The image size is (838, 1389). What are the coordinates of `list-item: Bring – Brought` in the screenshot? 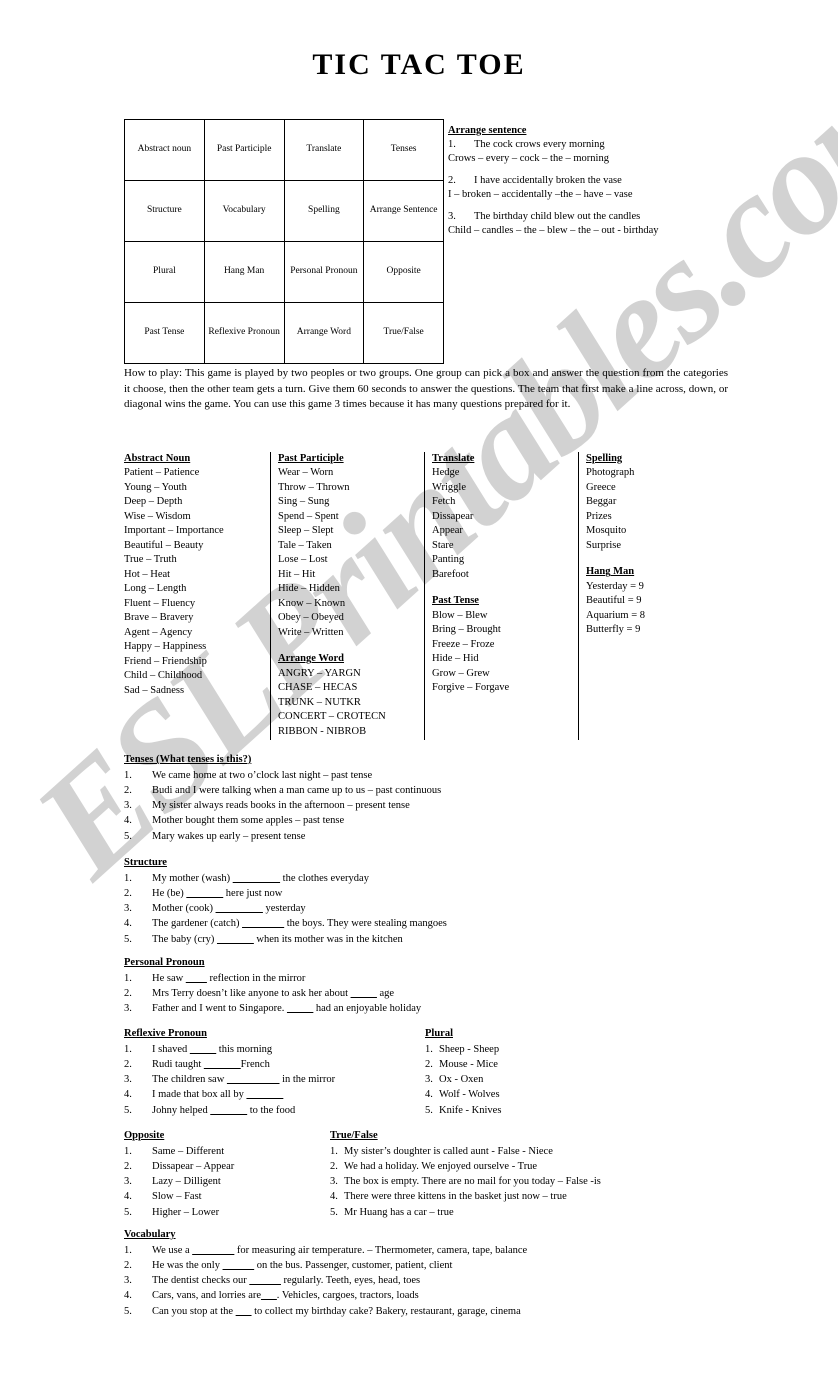 It's located at (466, 630).